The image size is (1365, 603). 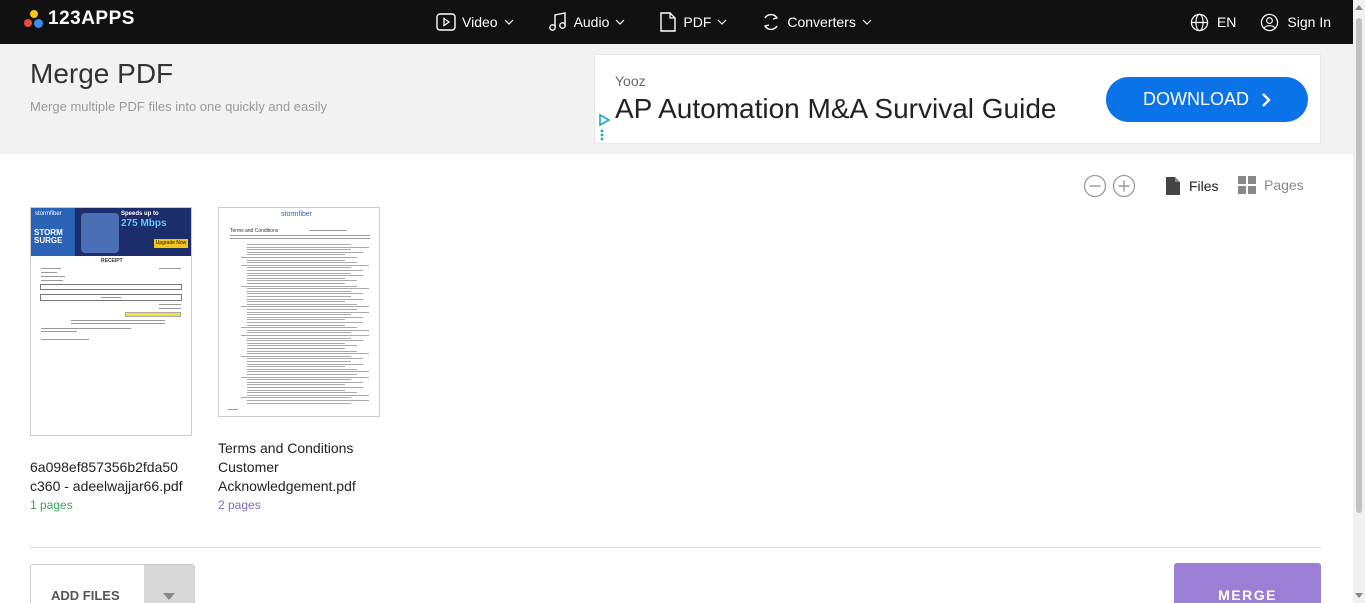 I want to click on main-menu: Video Audio PDF Converters, so click(x=671, y=22).